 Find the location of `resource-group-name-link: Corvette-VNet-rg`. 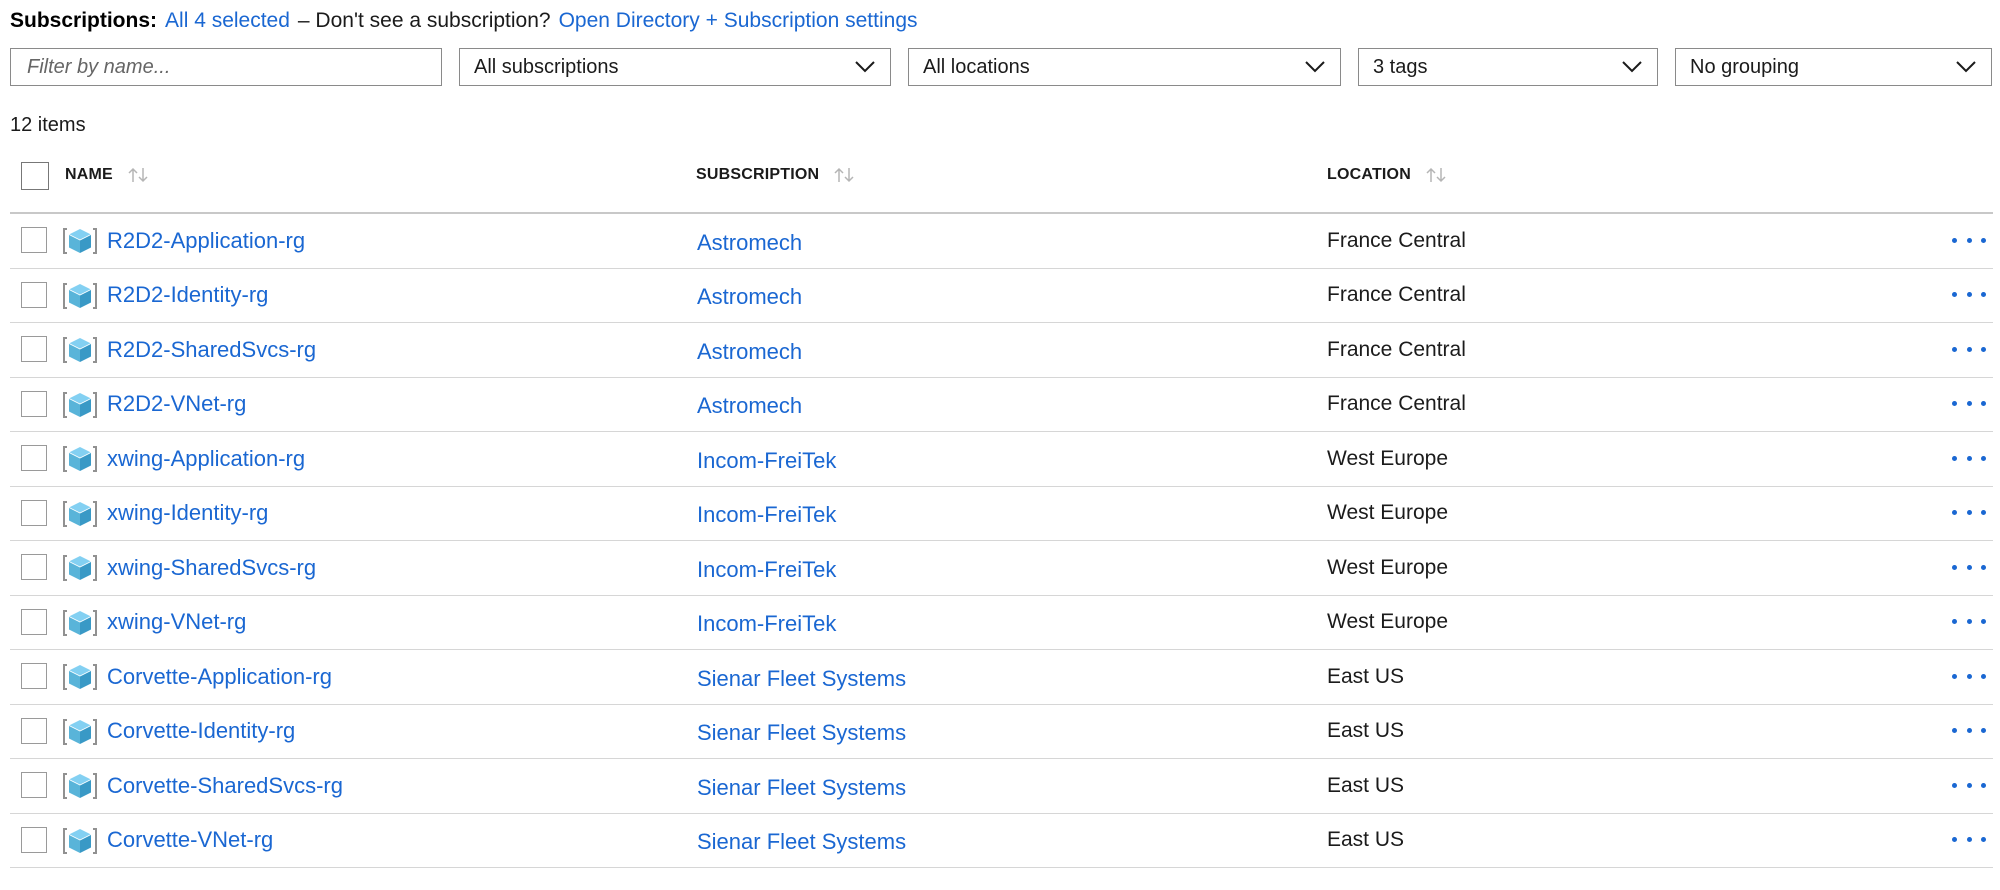

resource-group-name-link: Corvette-VNet-rg is located at coordinates (190, 840).